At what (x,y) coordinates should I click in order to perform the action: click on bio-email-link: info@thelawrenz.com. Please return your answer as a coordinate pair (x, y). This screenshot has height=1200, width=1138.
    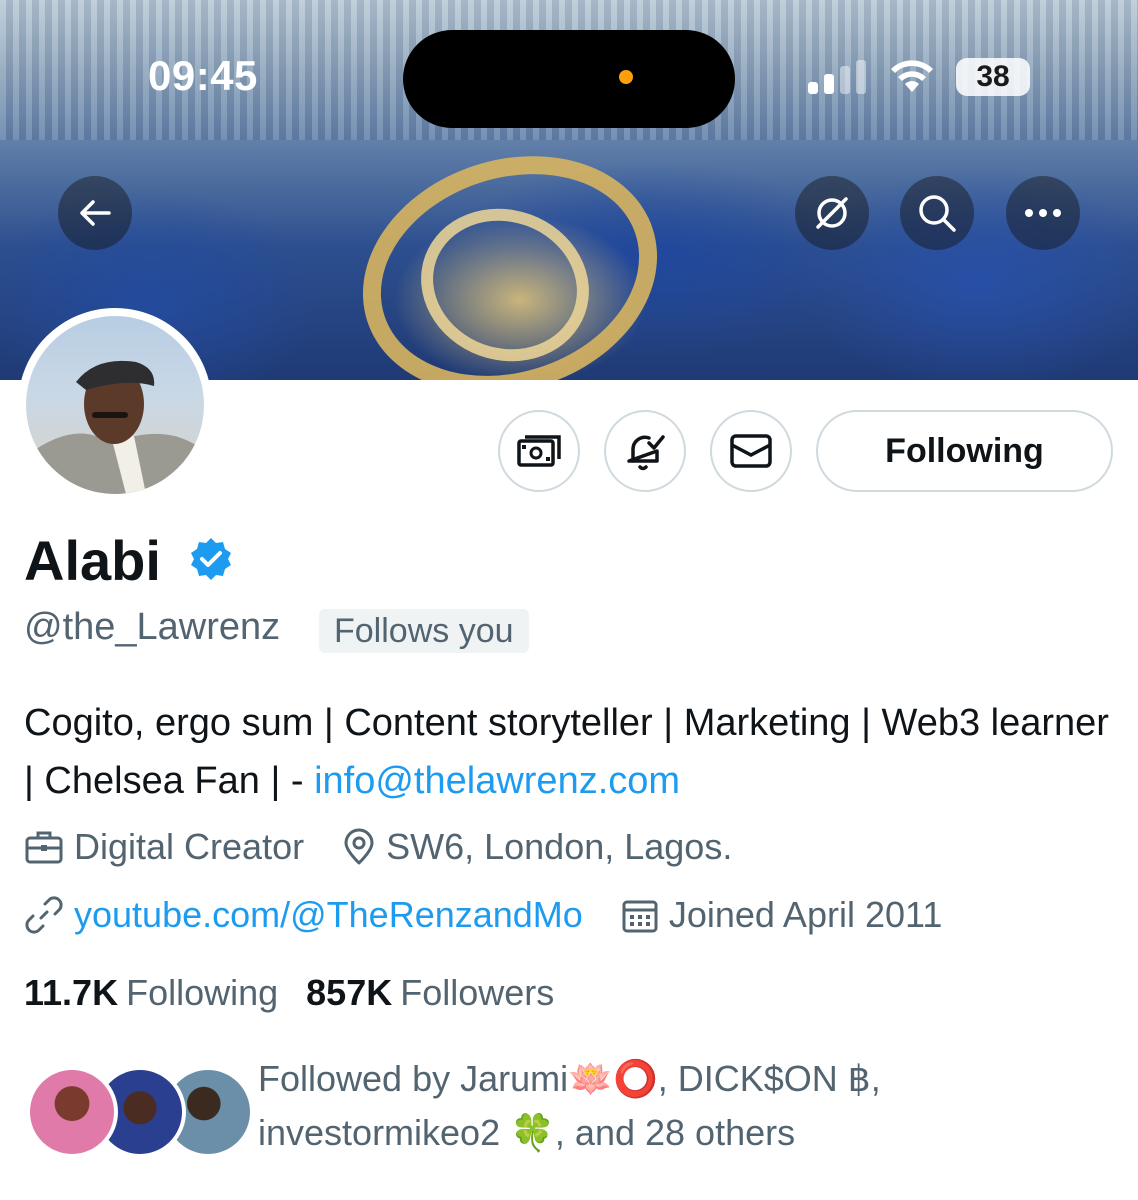
    Looking at the image, I should click on (497, 781).